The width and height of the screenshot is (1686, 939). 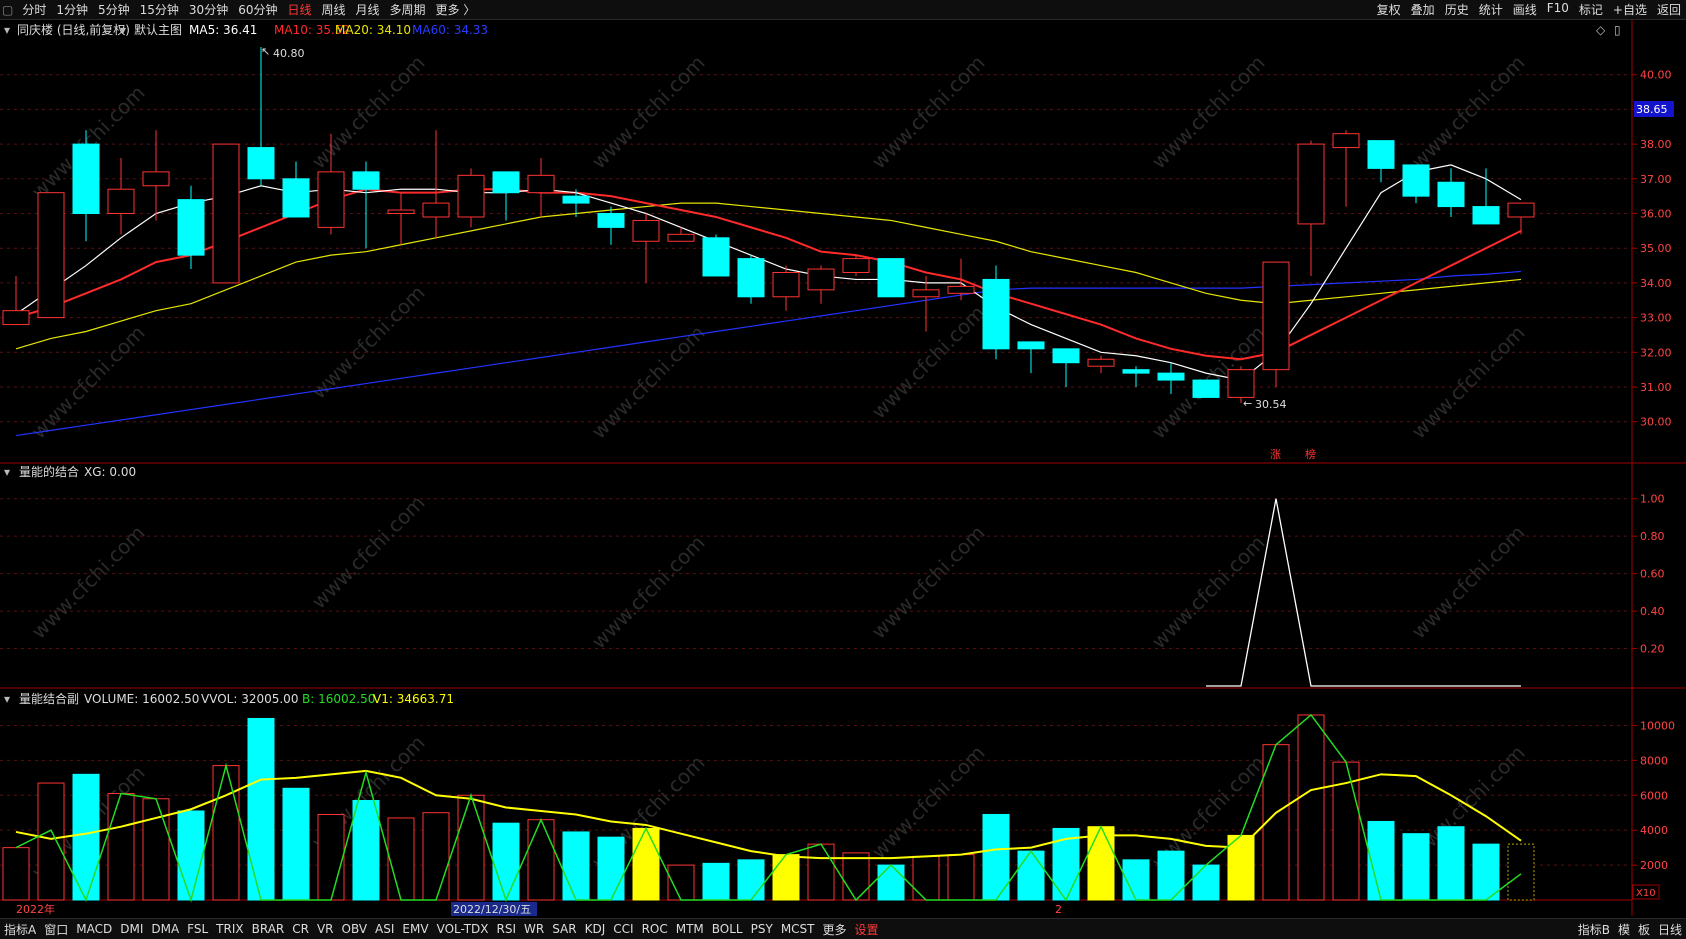 I want to click on y-tick-label: 4000, so click(x=1654, y=830).